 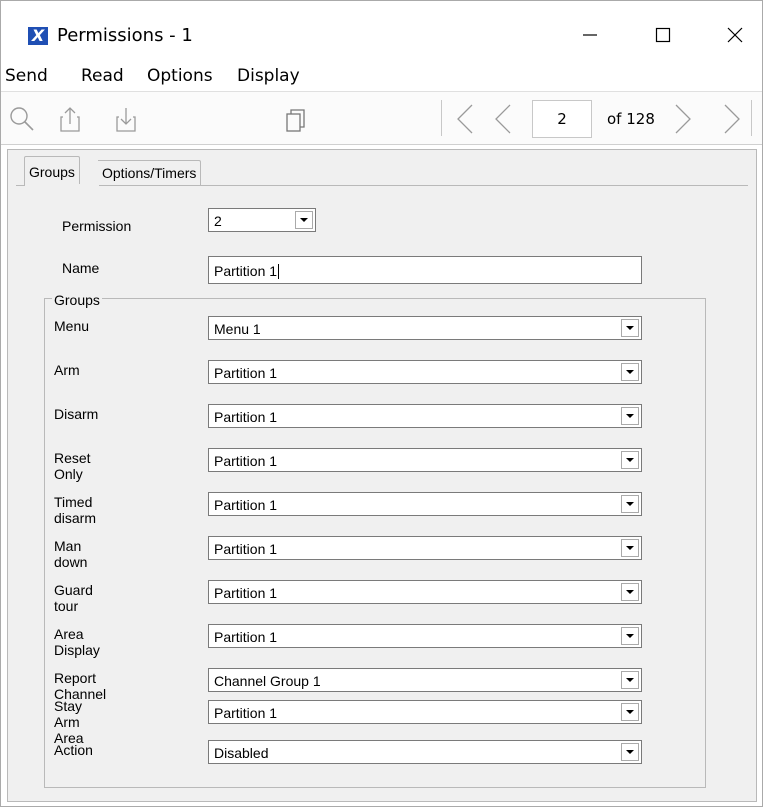 What do you see at coordinates (246, 461) in the screenshot?
I see `reset-only-value: Partition 1` at bounding box center [246, 461].